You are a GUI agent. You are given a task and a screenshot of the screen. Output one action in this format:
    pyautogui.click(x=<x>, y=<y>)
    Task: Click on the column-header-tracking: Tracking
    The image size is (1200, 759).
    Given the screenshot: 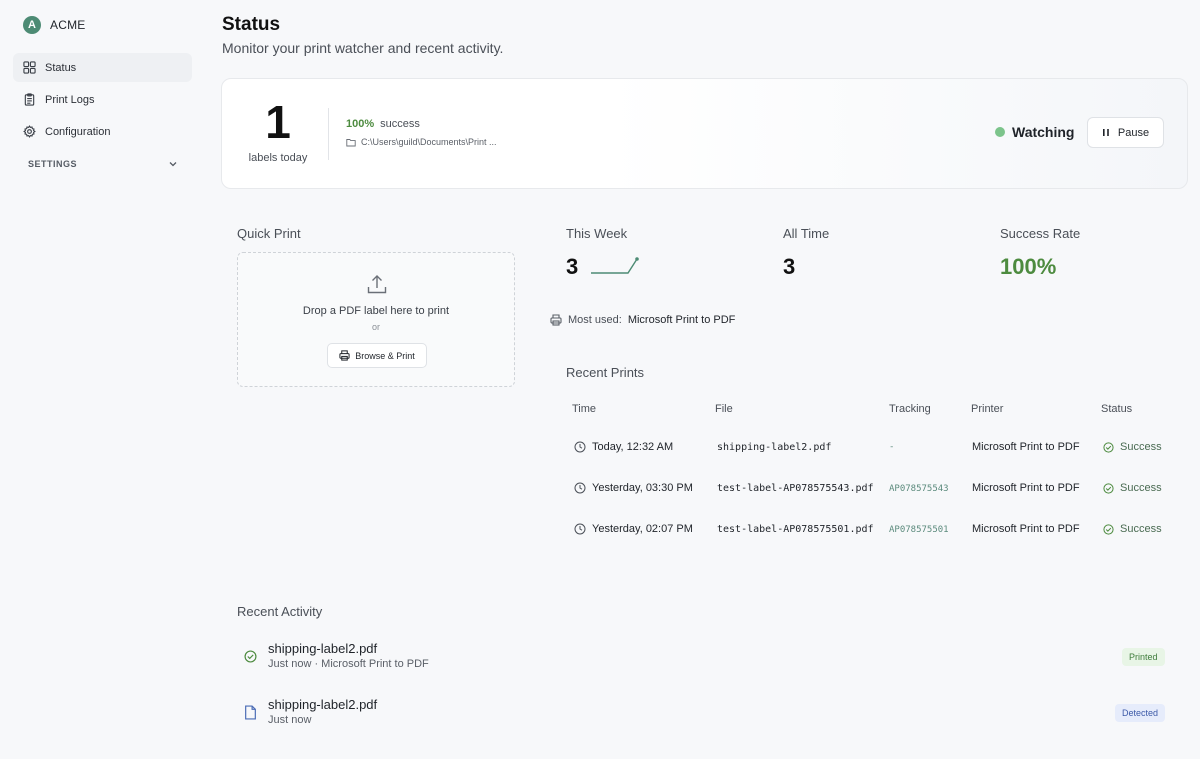 What is the action you would take?
    pyautogui.click(x=910, y=409)
    